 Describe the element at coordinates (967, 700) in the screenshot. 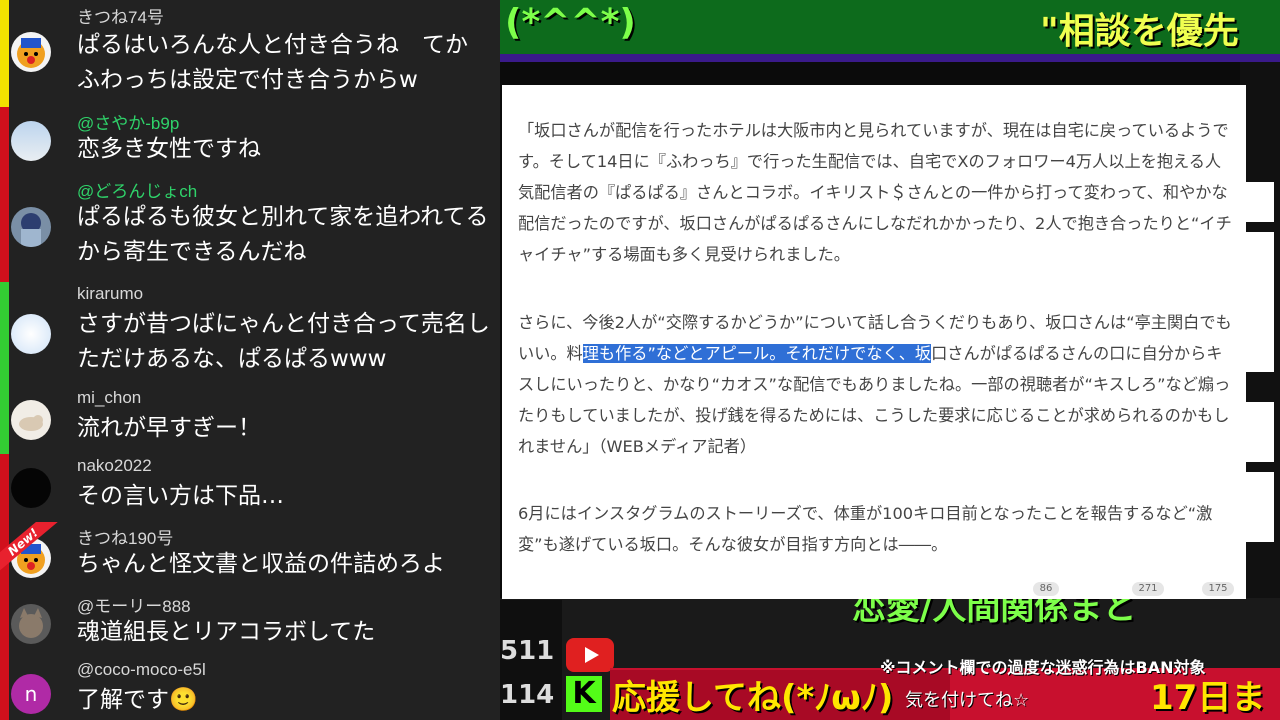

I see `care-text: 気を付けてね☆` at that location.